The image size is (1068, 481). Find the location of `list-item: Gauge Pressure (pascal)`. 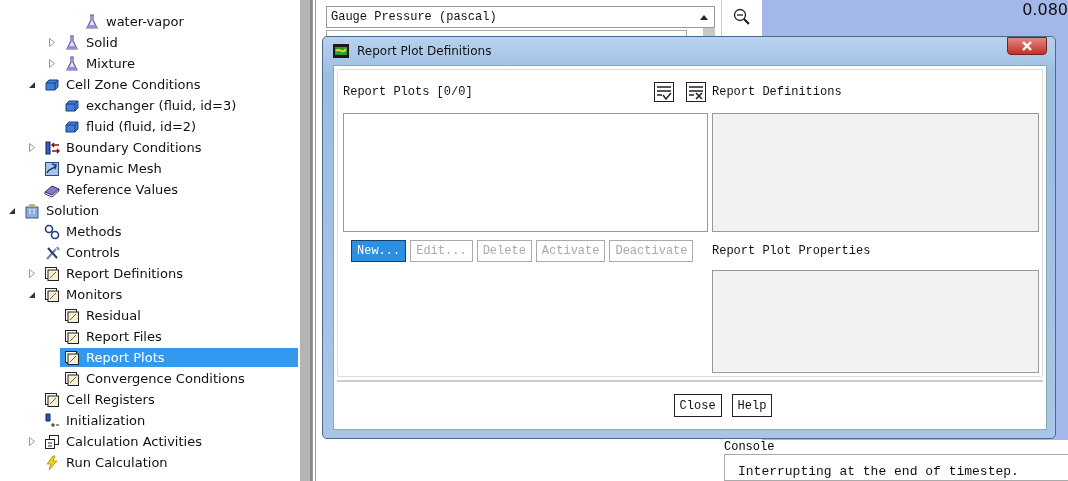

list-item: Gauge Pressure (pascal) is located at coordinates (414, 17).